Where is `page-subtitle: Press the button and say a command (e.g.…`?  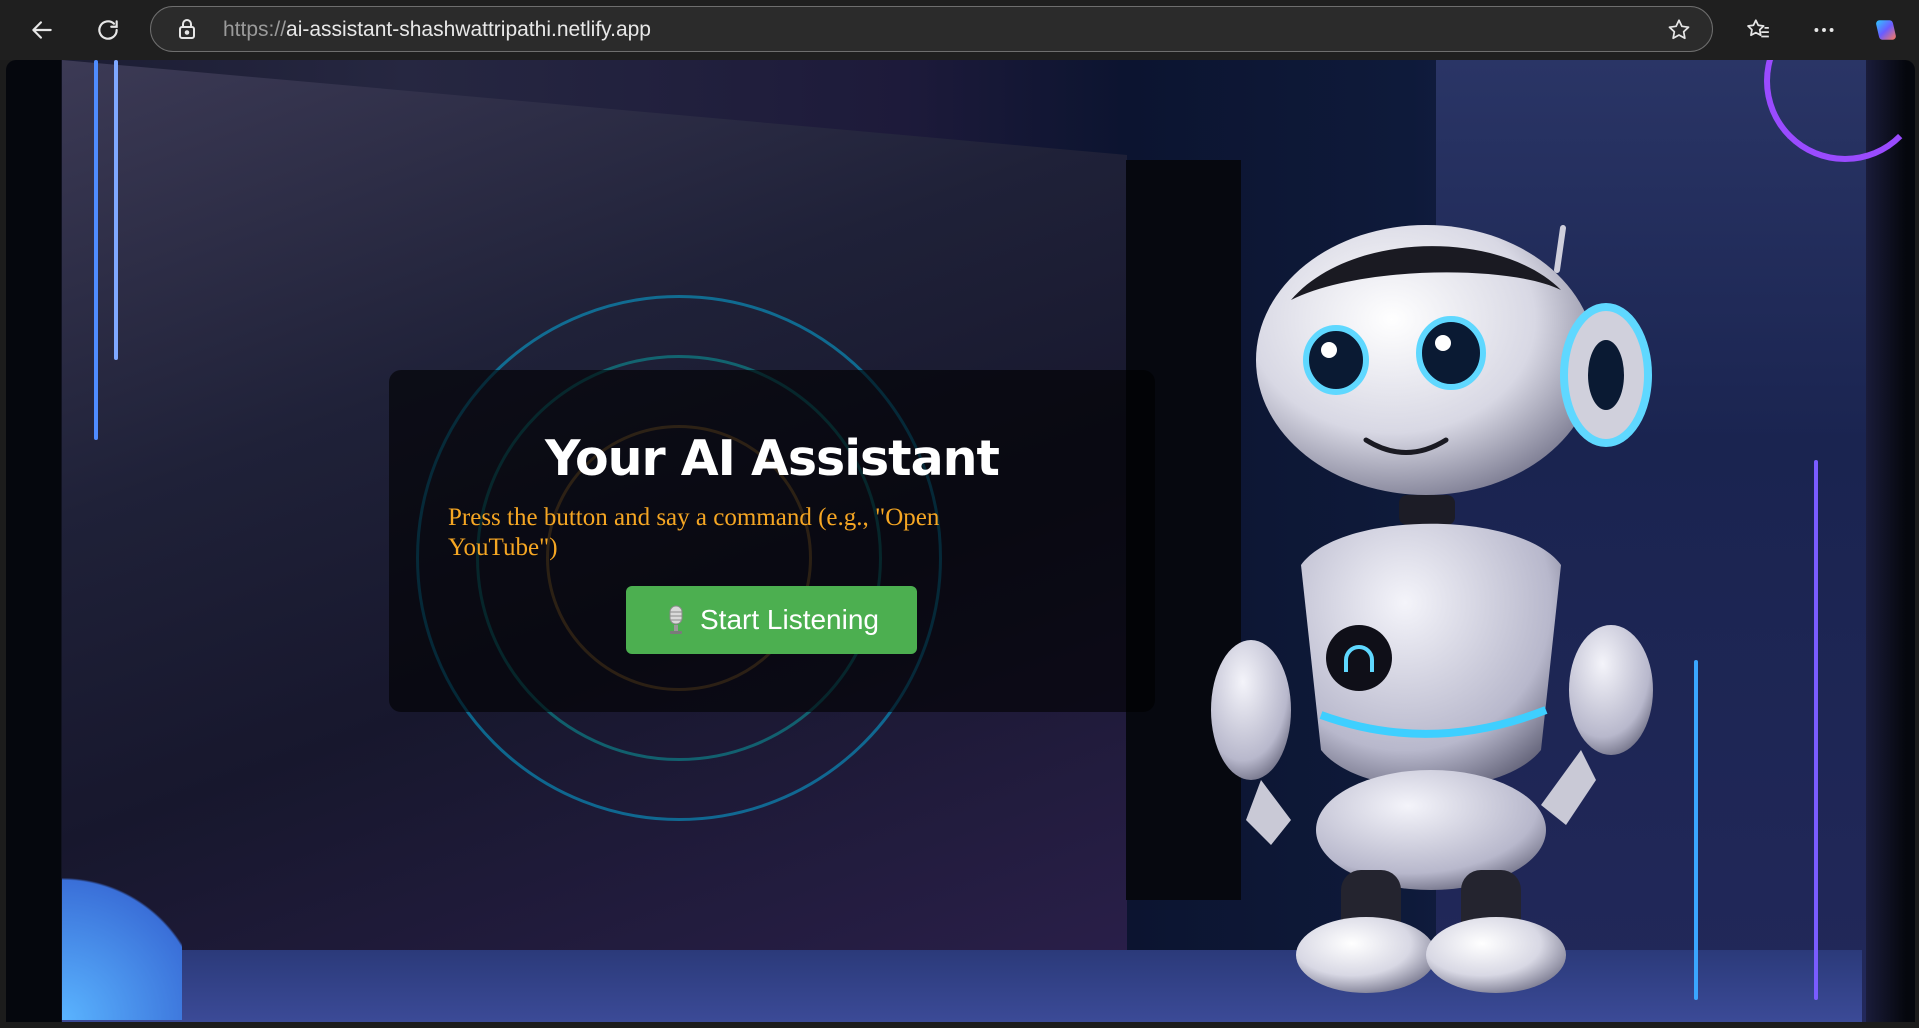
page-subtitle: Press the button and say a command (e.g.… is located at coordinates (694, 532).